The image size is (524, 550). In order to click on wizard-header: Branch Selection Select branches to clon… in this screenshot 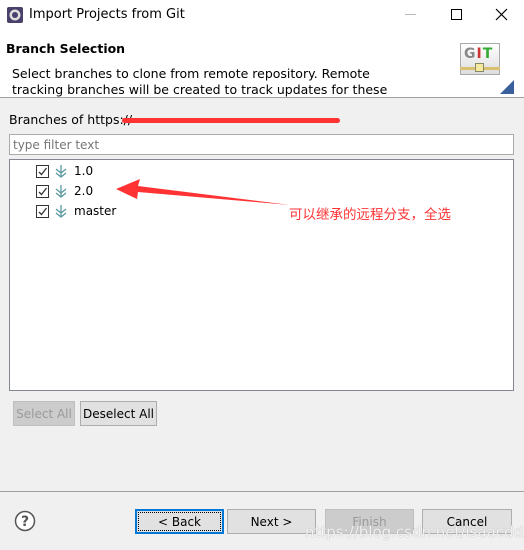, I will do `click(262, 64)`.